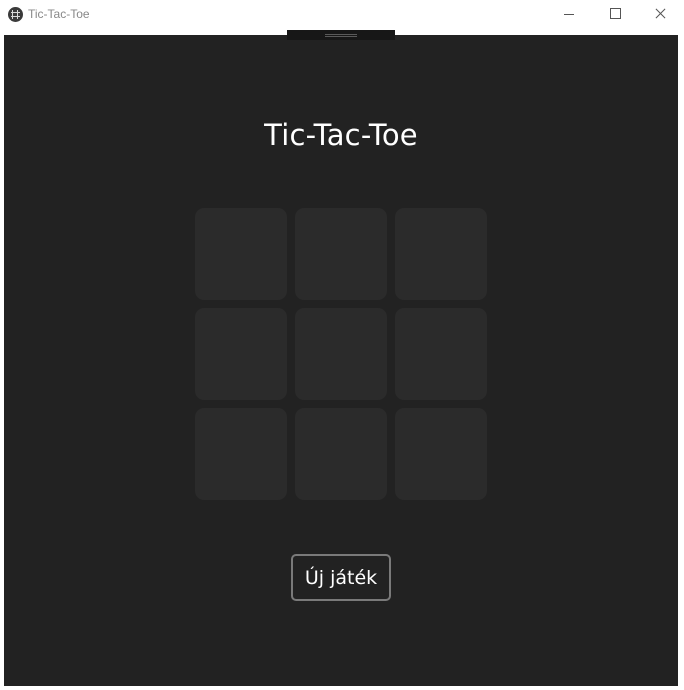  What do you see at coordinates (342, 15) in the screenshot?
I see `title-bar: Tic-Tac-Toe` at bounding box center [342, 15].